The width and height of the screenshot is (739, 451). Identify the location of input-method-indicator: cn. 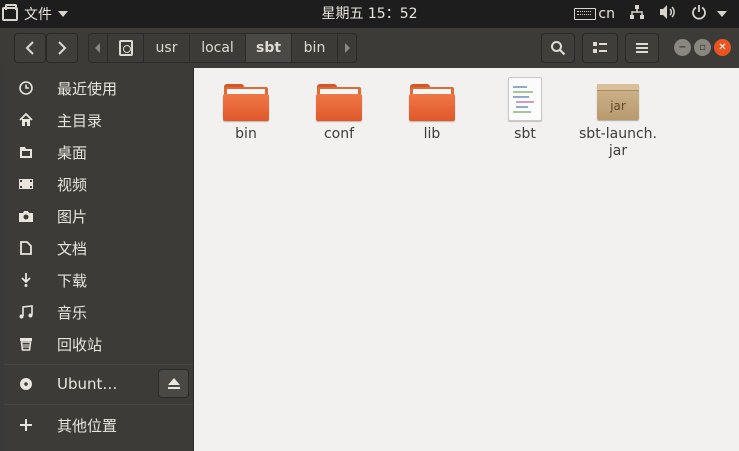
(594, 14).